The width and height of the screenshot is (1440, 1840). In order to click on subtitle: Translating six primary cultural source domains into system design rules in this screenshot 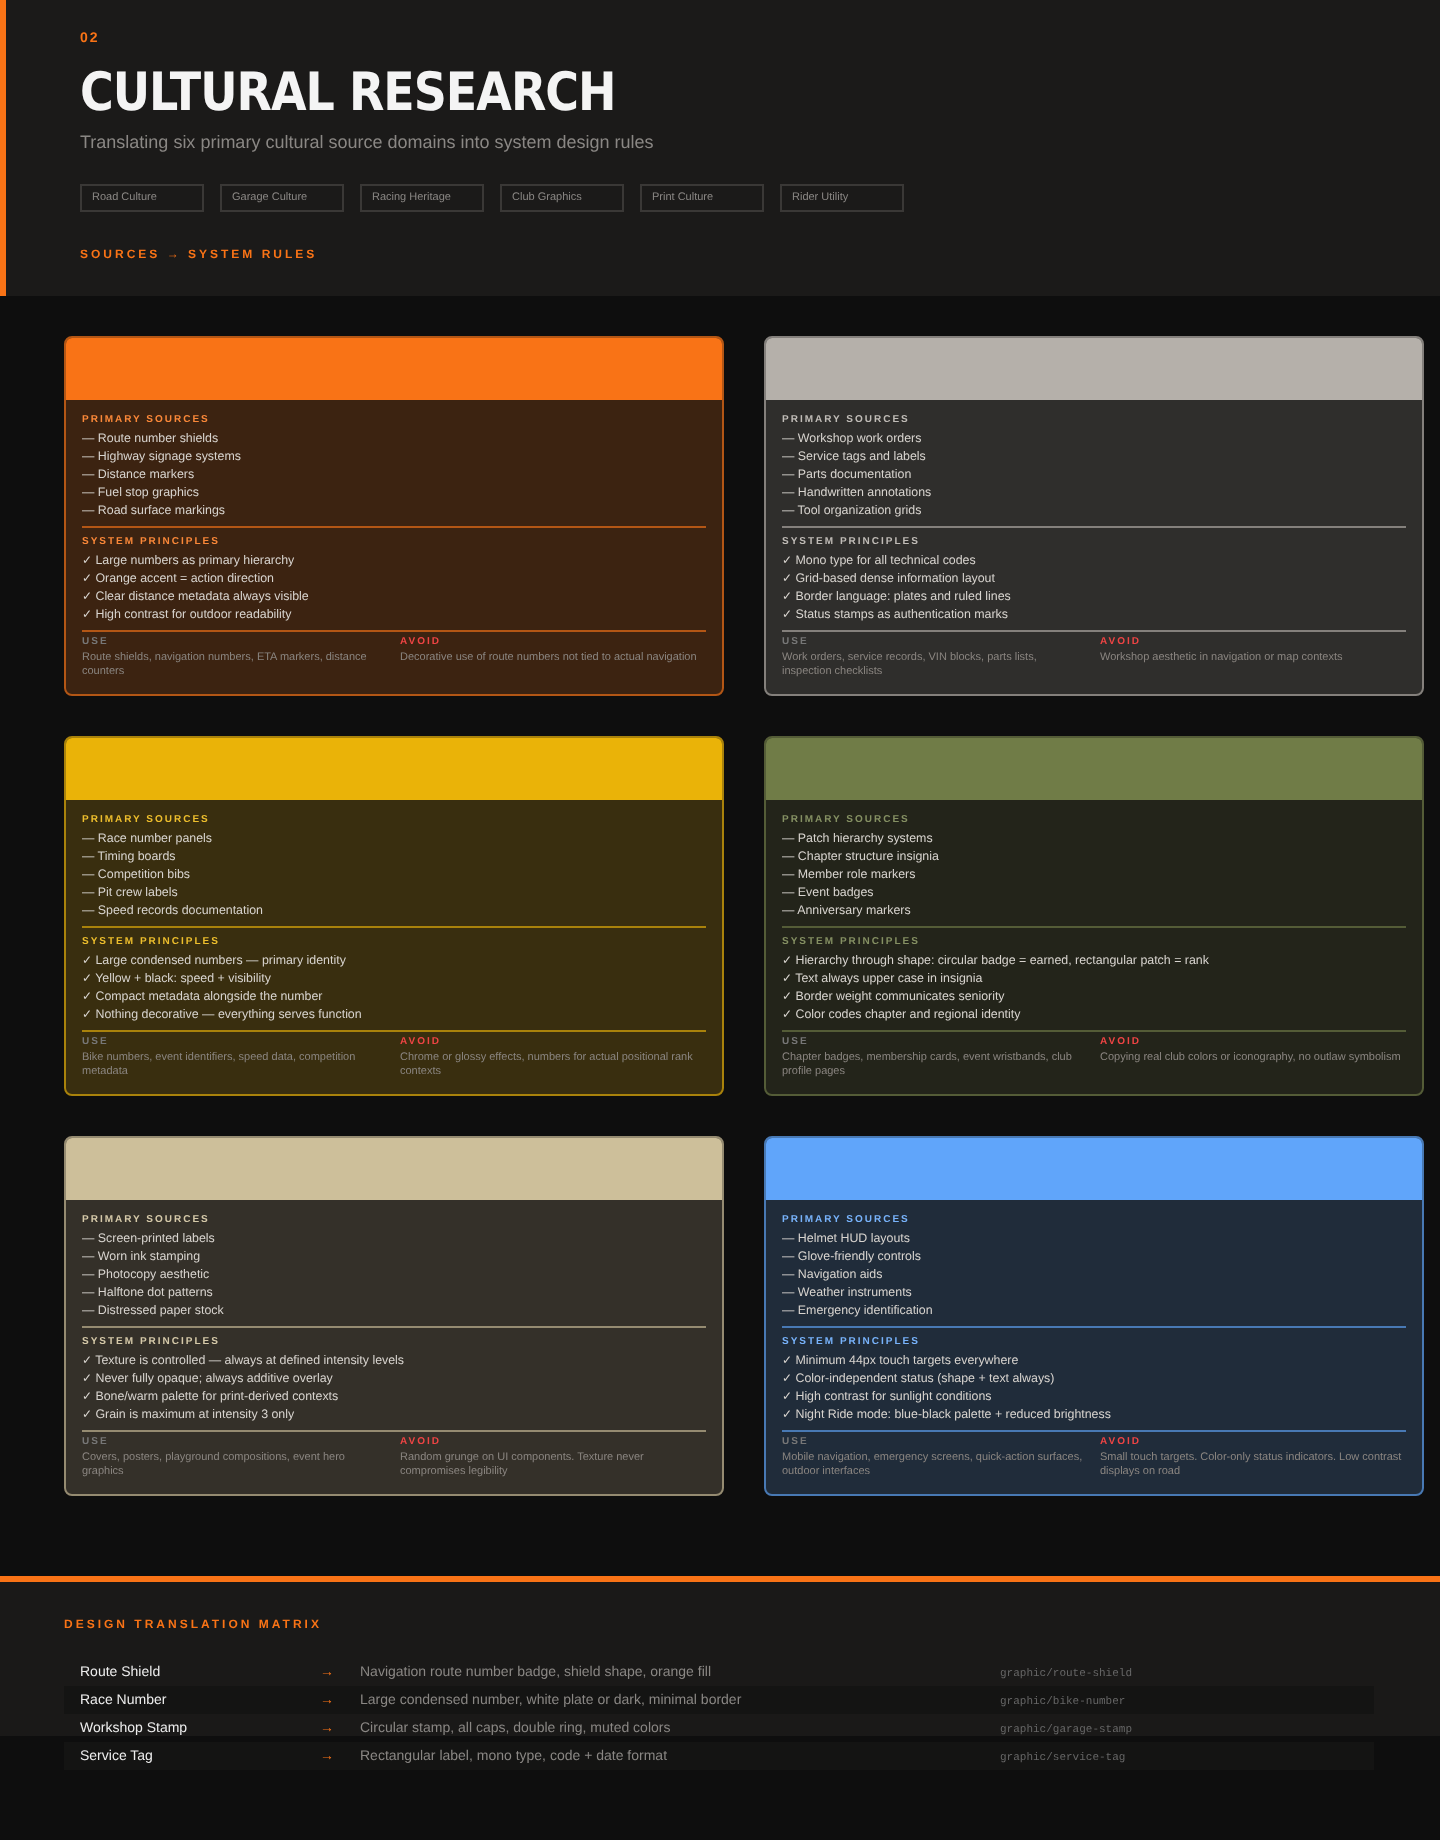, I will do `click(368, 142)`.